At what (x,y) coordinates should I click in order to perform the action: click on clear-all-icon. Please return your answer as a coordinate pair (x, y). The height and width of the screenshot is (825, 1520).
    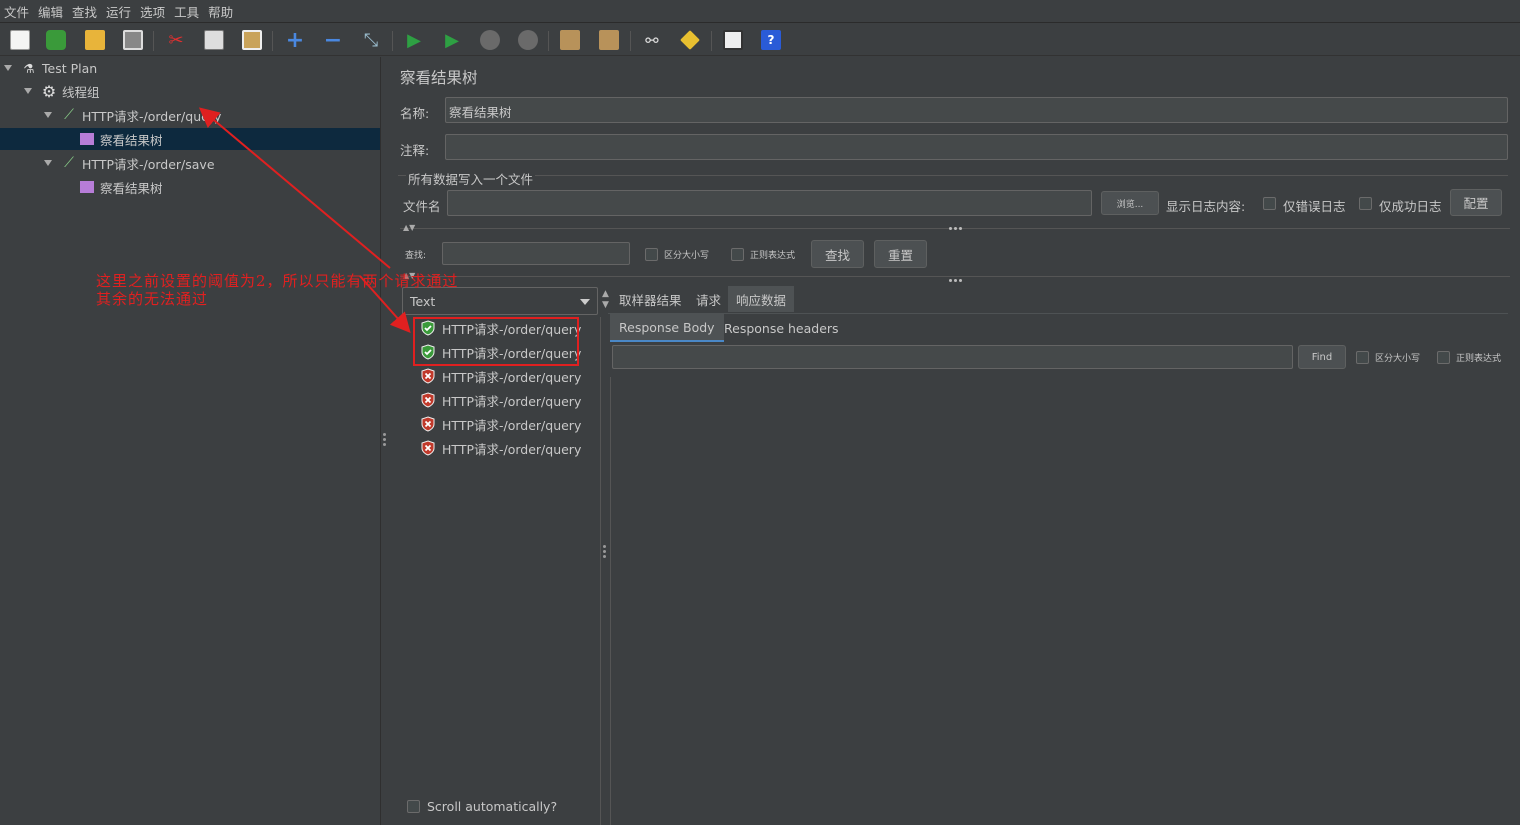
    Looking at the image, I should click on (609, 40).